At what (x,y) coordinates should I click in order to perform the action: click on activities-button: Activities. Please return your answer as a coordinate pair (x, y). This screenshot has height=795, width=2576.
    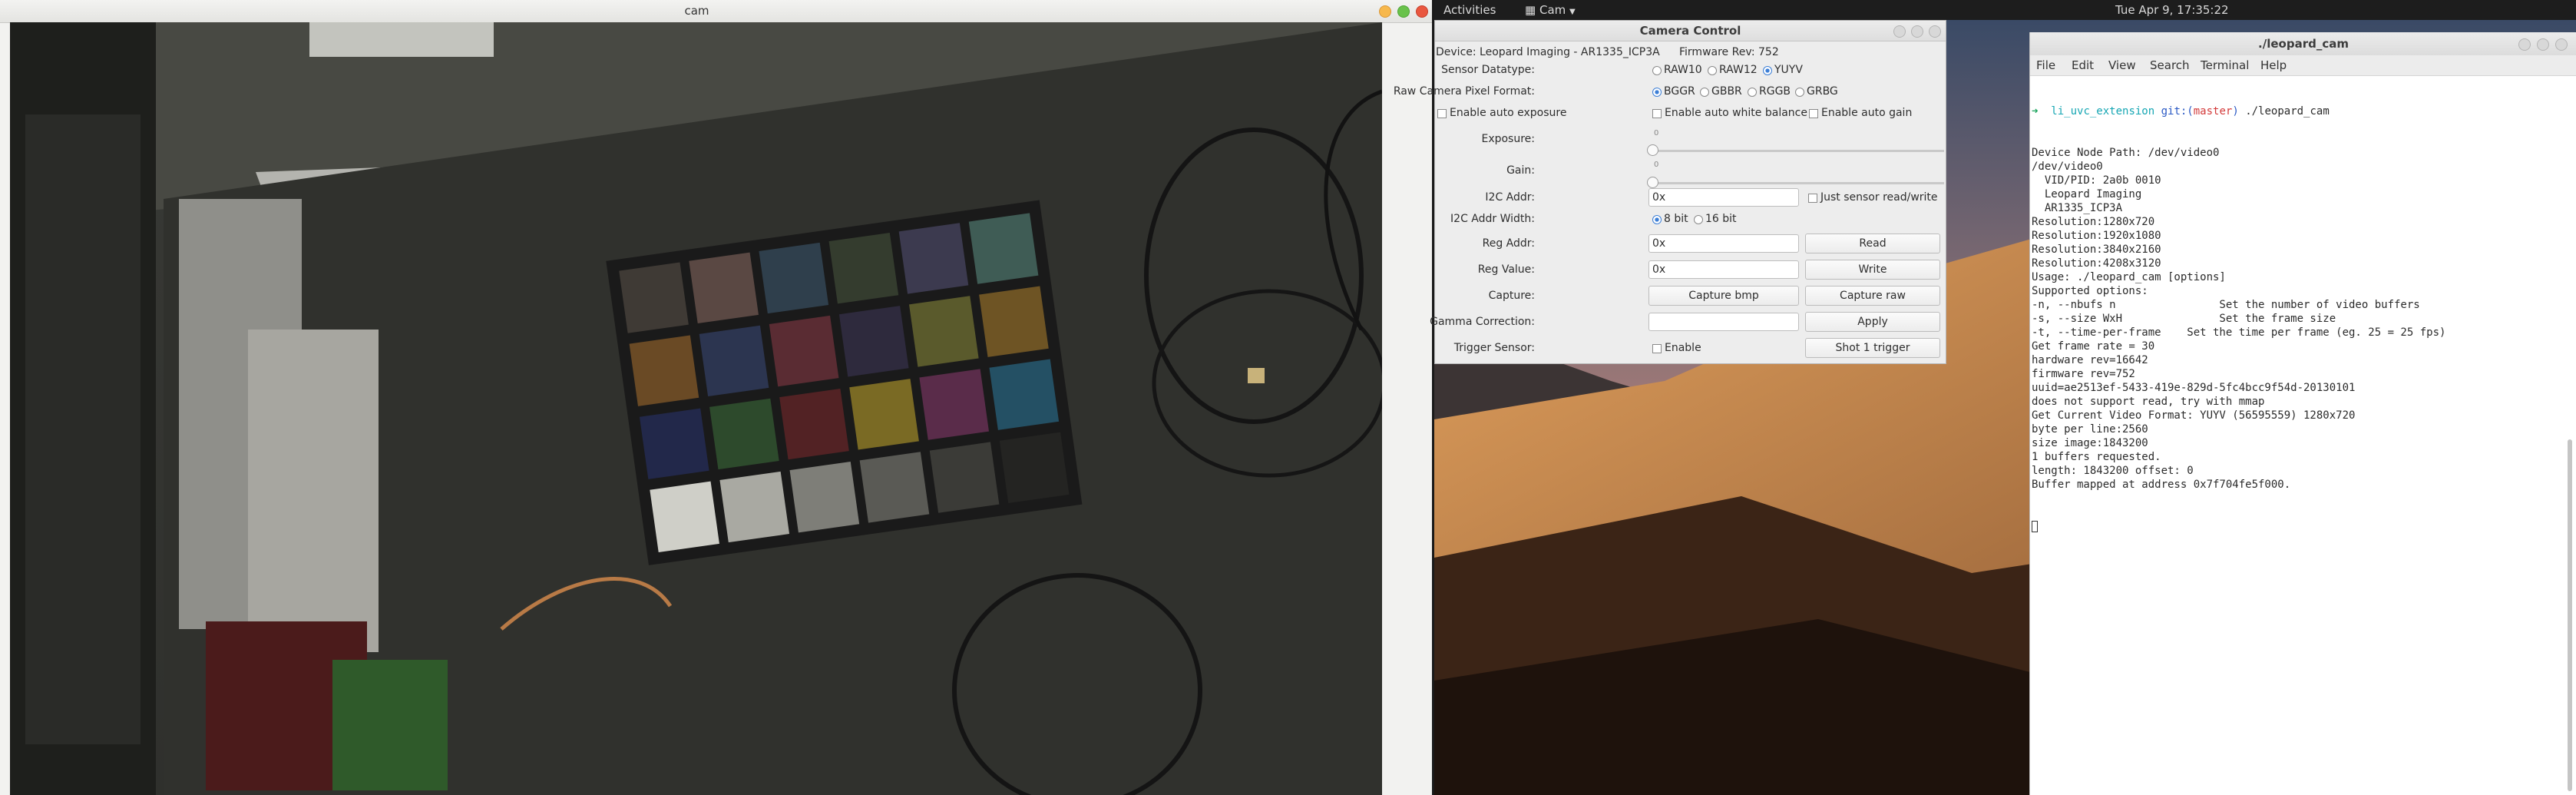
    Looking at the image, I should click on (1469, 10).